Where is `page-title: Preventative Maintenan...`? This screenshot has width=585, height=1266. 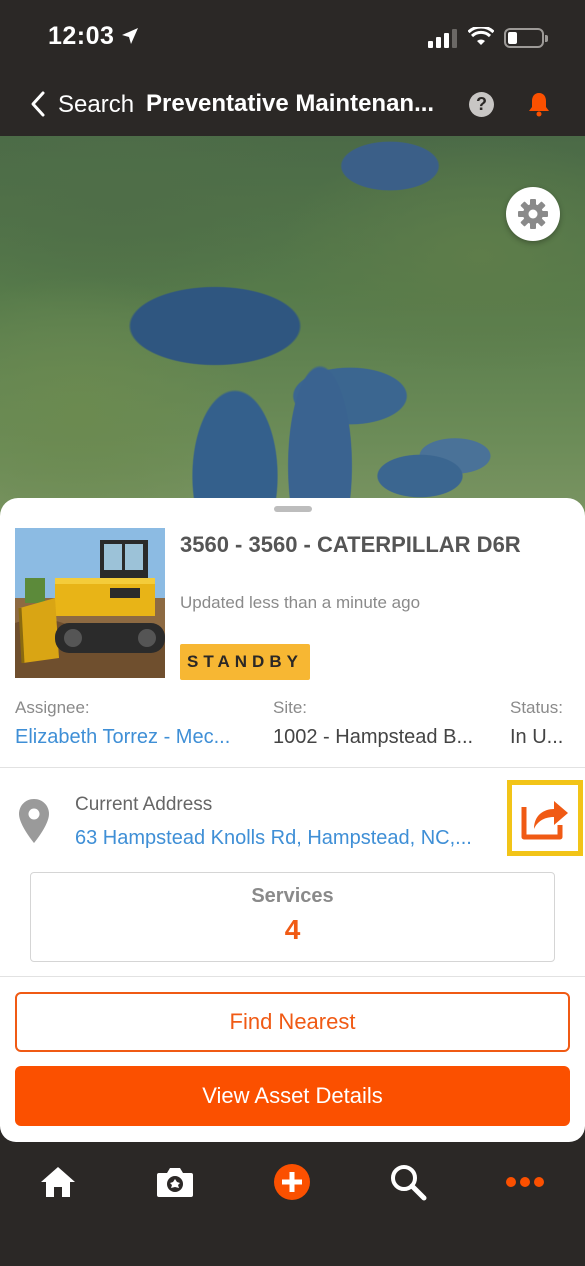 page-title: Preventative Maintenan... is located at coordinates (290, 103).